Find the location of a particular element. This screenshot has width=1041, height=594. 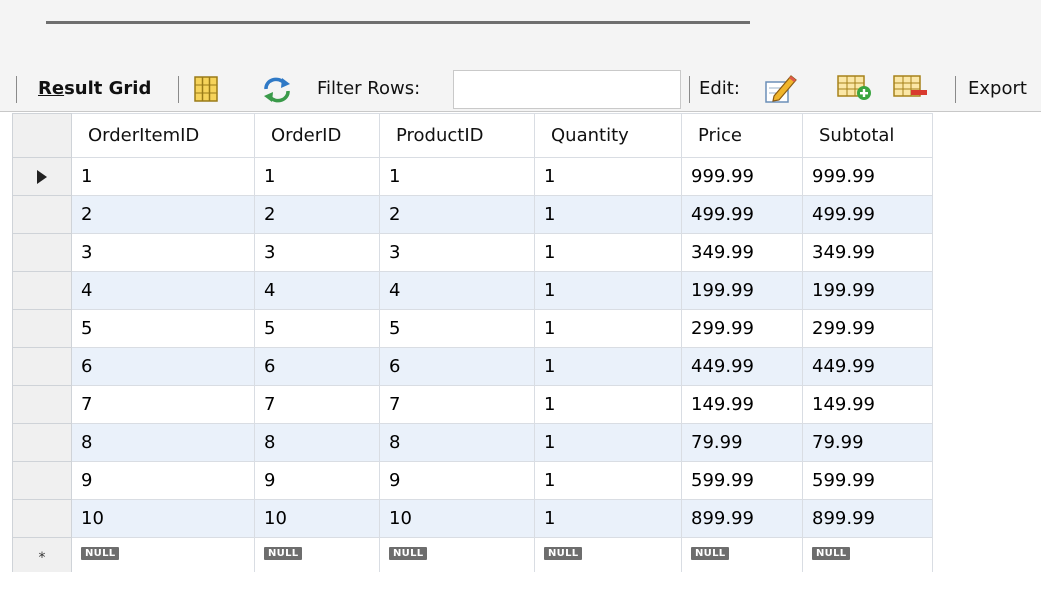

cell-orderitemid: 5 is located at coordinates (163, 328).